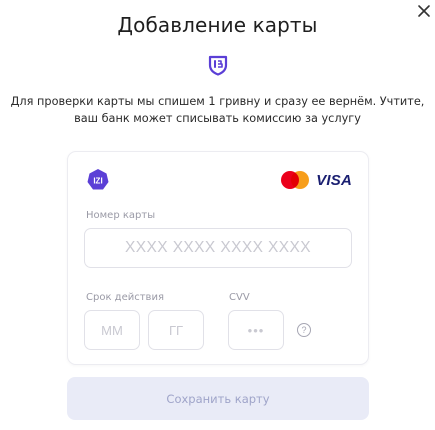  I want to click on expiry-label: Срок действия, so click(125, 297).